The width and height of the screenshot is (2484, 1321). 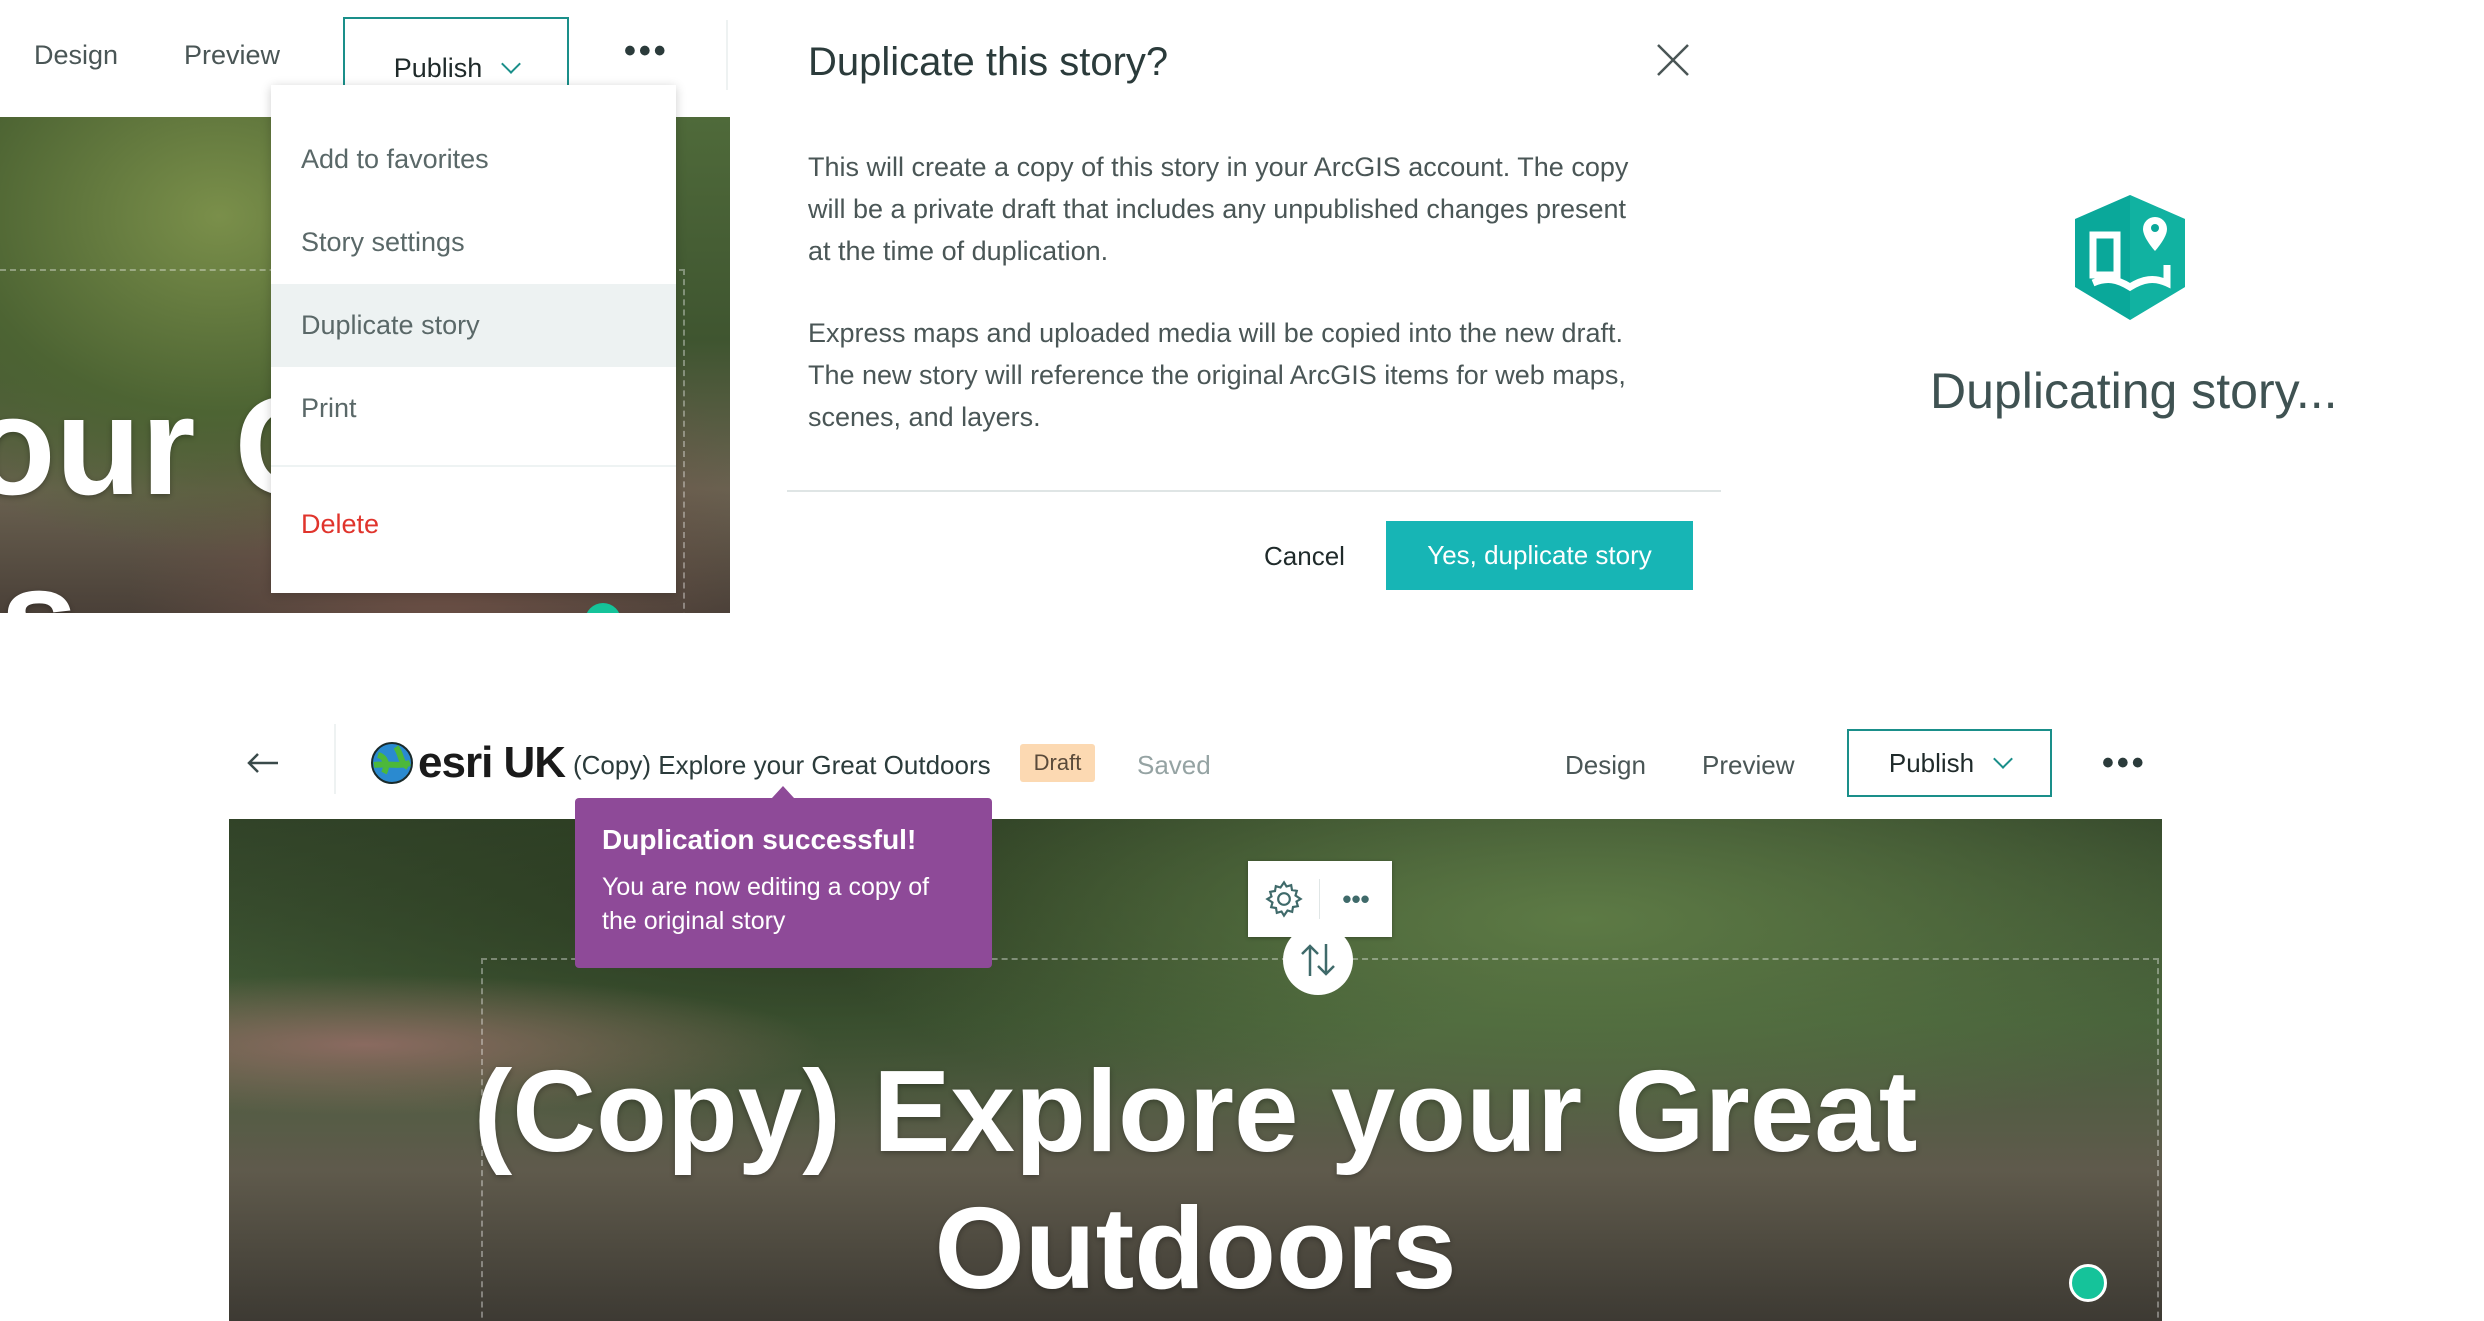 What do you see at coordinates (924, 417) in the screenshot?
I see `text-line: scenes, and layers.` at bounding box center [924, 417].